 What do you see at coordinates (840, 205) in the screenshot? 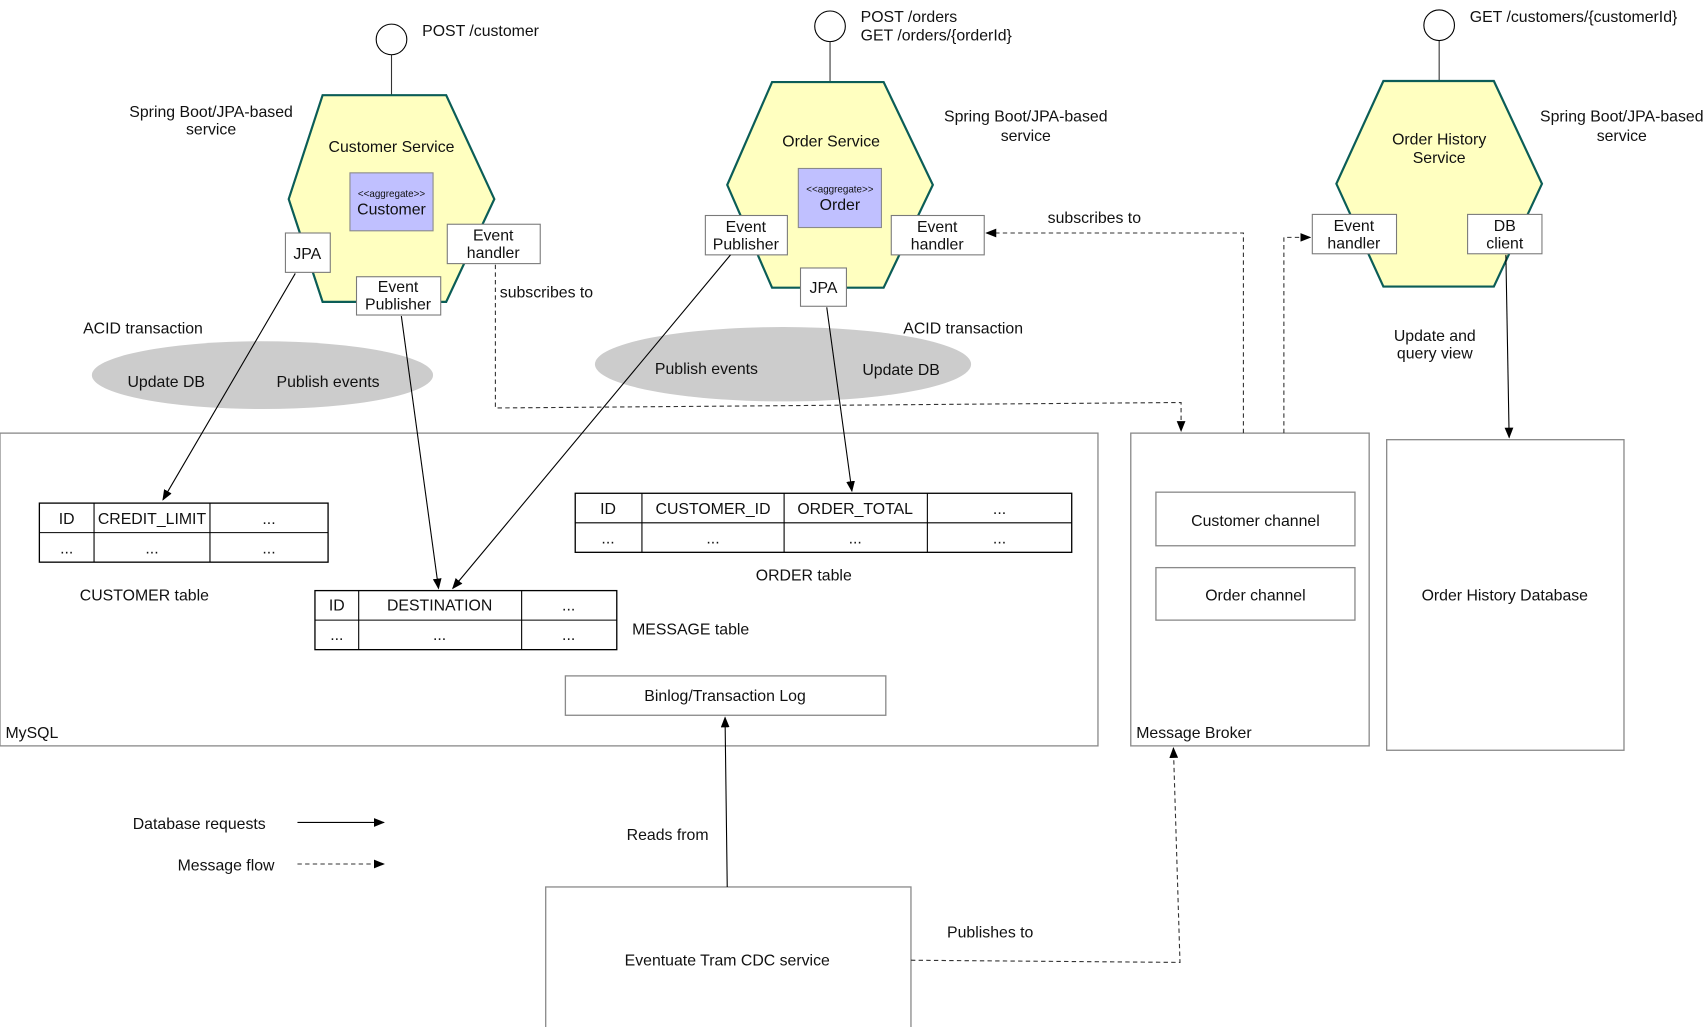
I see `aggregate-name: Order` at bounding box center [840, 205].